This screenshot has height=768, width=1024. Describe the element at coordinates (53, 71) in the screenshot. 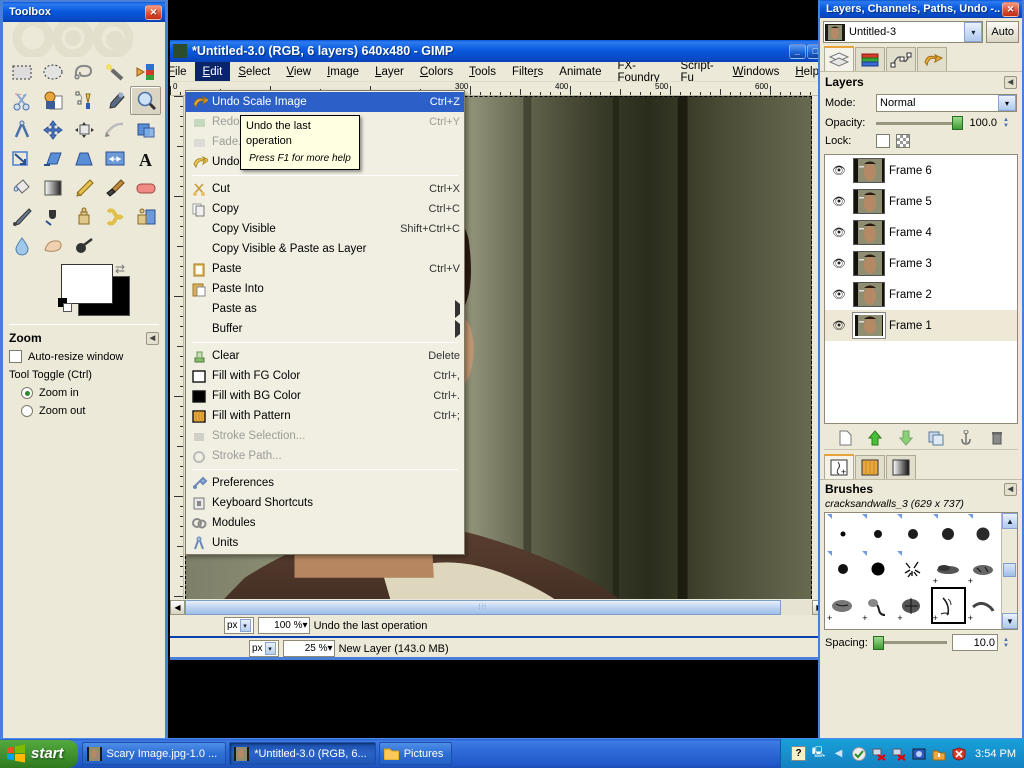

I see `ellipse-select-tool` at that location.